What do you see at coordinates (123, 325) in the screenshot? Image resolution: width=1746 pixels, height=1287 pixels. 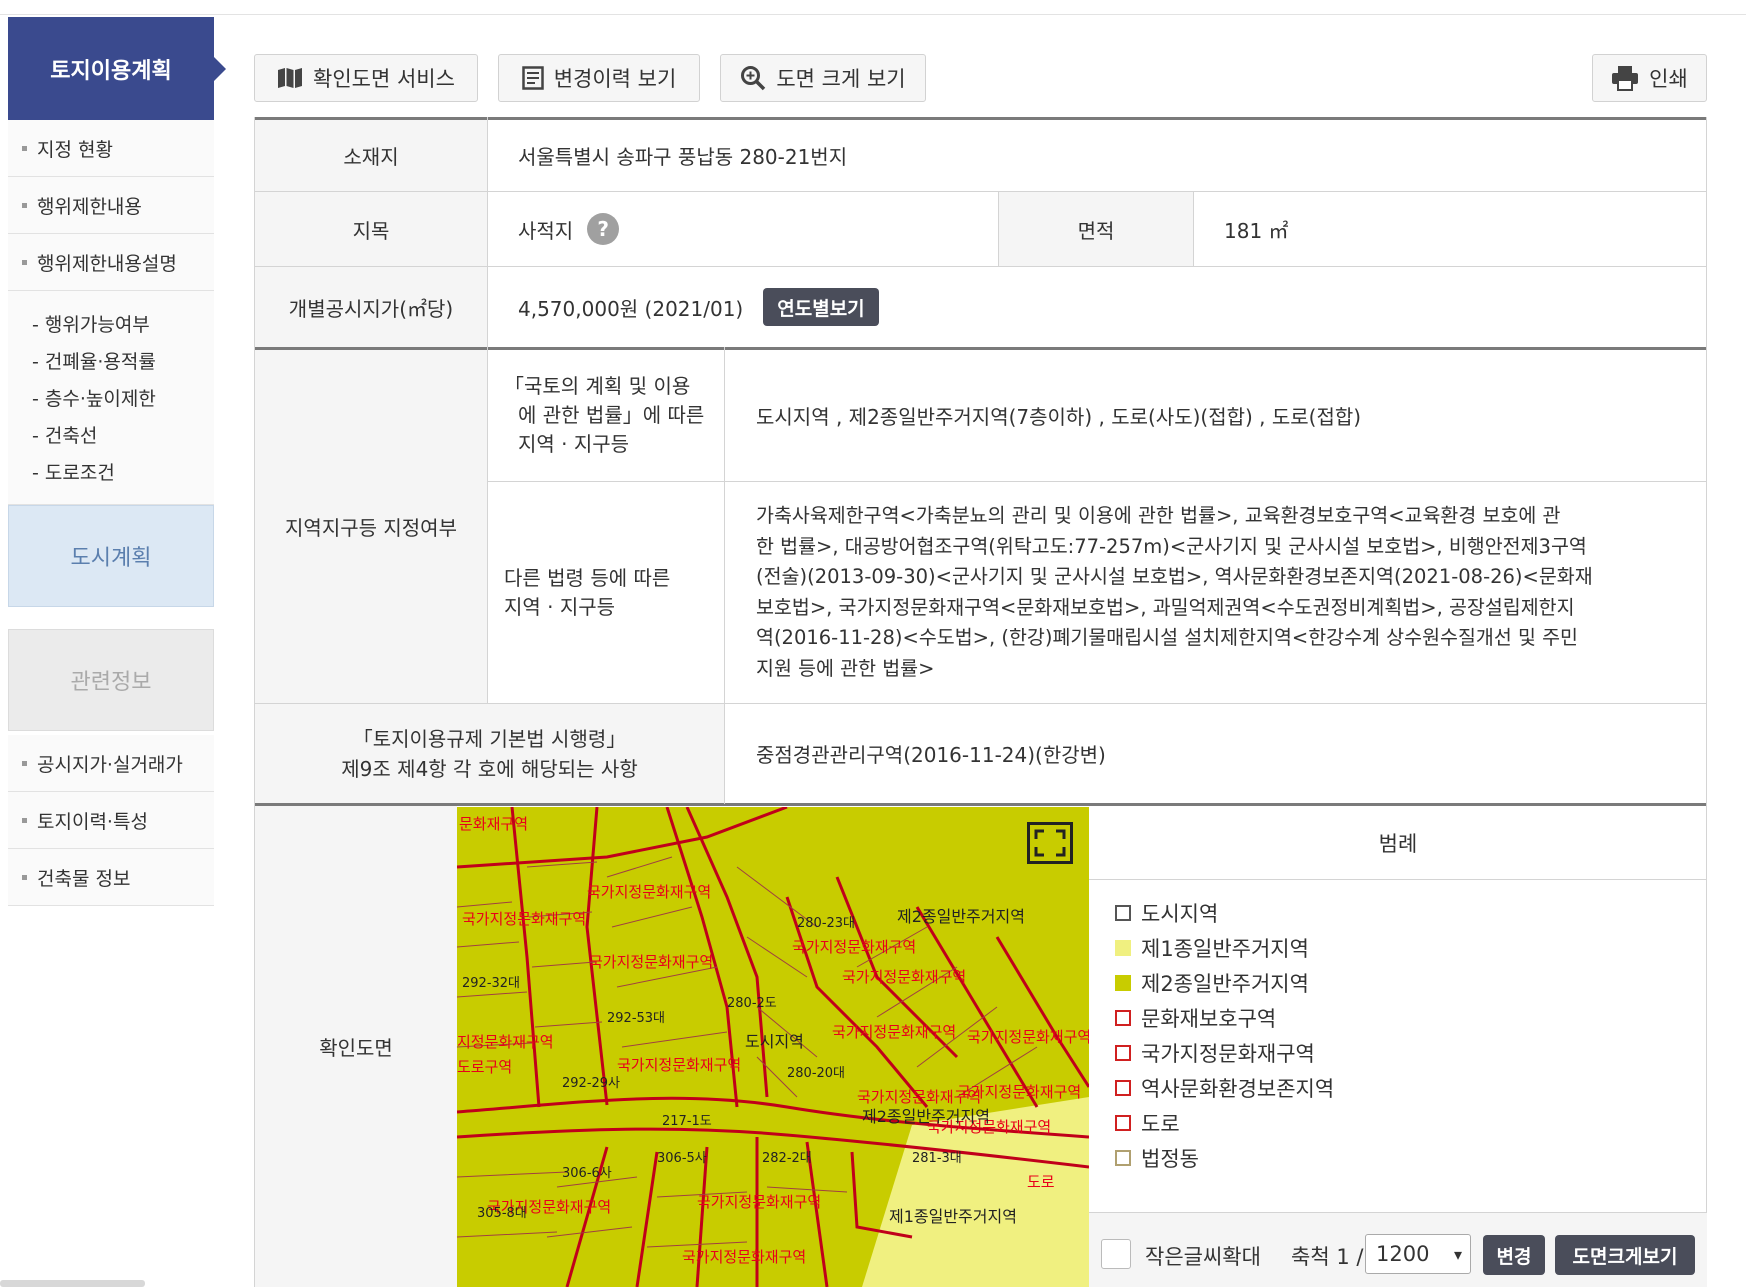 I see `sidebar-sub-permitted: - 행위가능여부` at bounding box center [123, 325].